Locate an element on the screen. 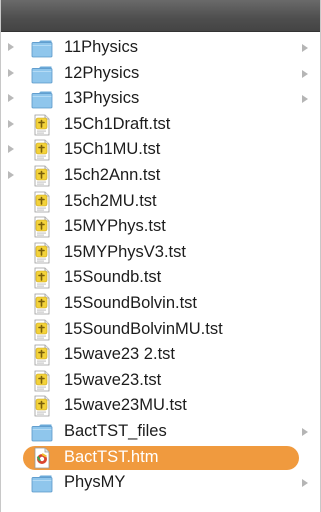 Image resolution: width=321 pixels, height=512 pixels. file-name-label: 15ch2Ann.tst is located at coordinates (112, 174).